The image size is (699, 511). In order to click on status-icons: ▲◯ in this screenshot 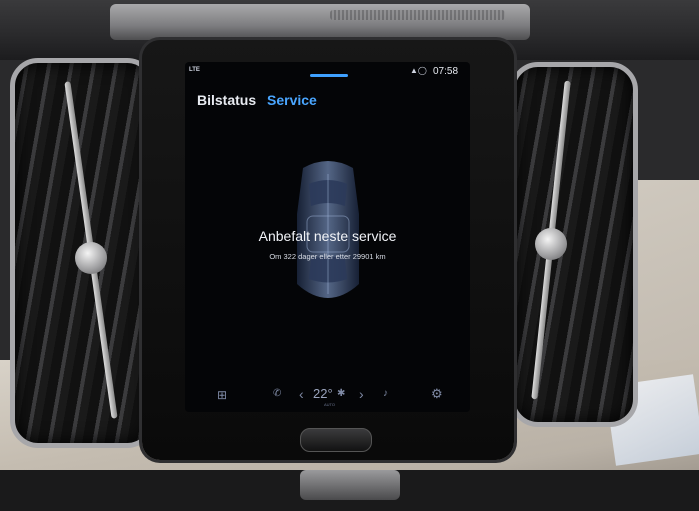, I will do `click(418, 70)`.